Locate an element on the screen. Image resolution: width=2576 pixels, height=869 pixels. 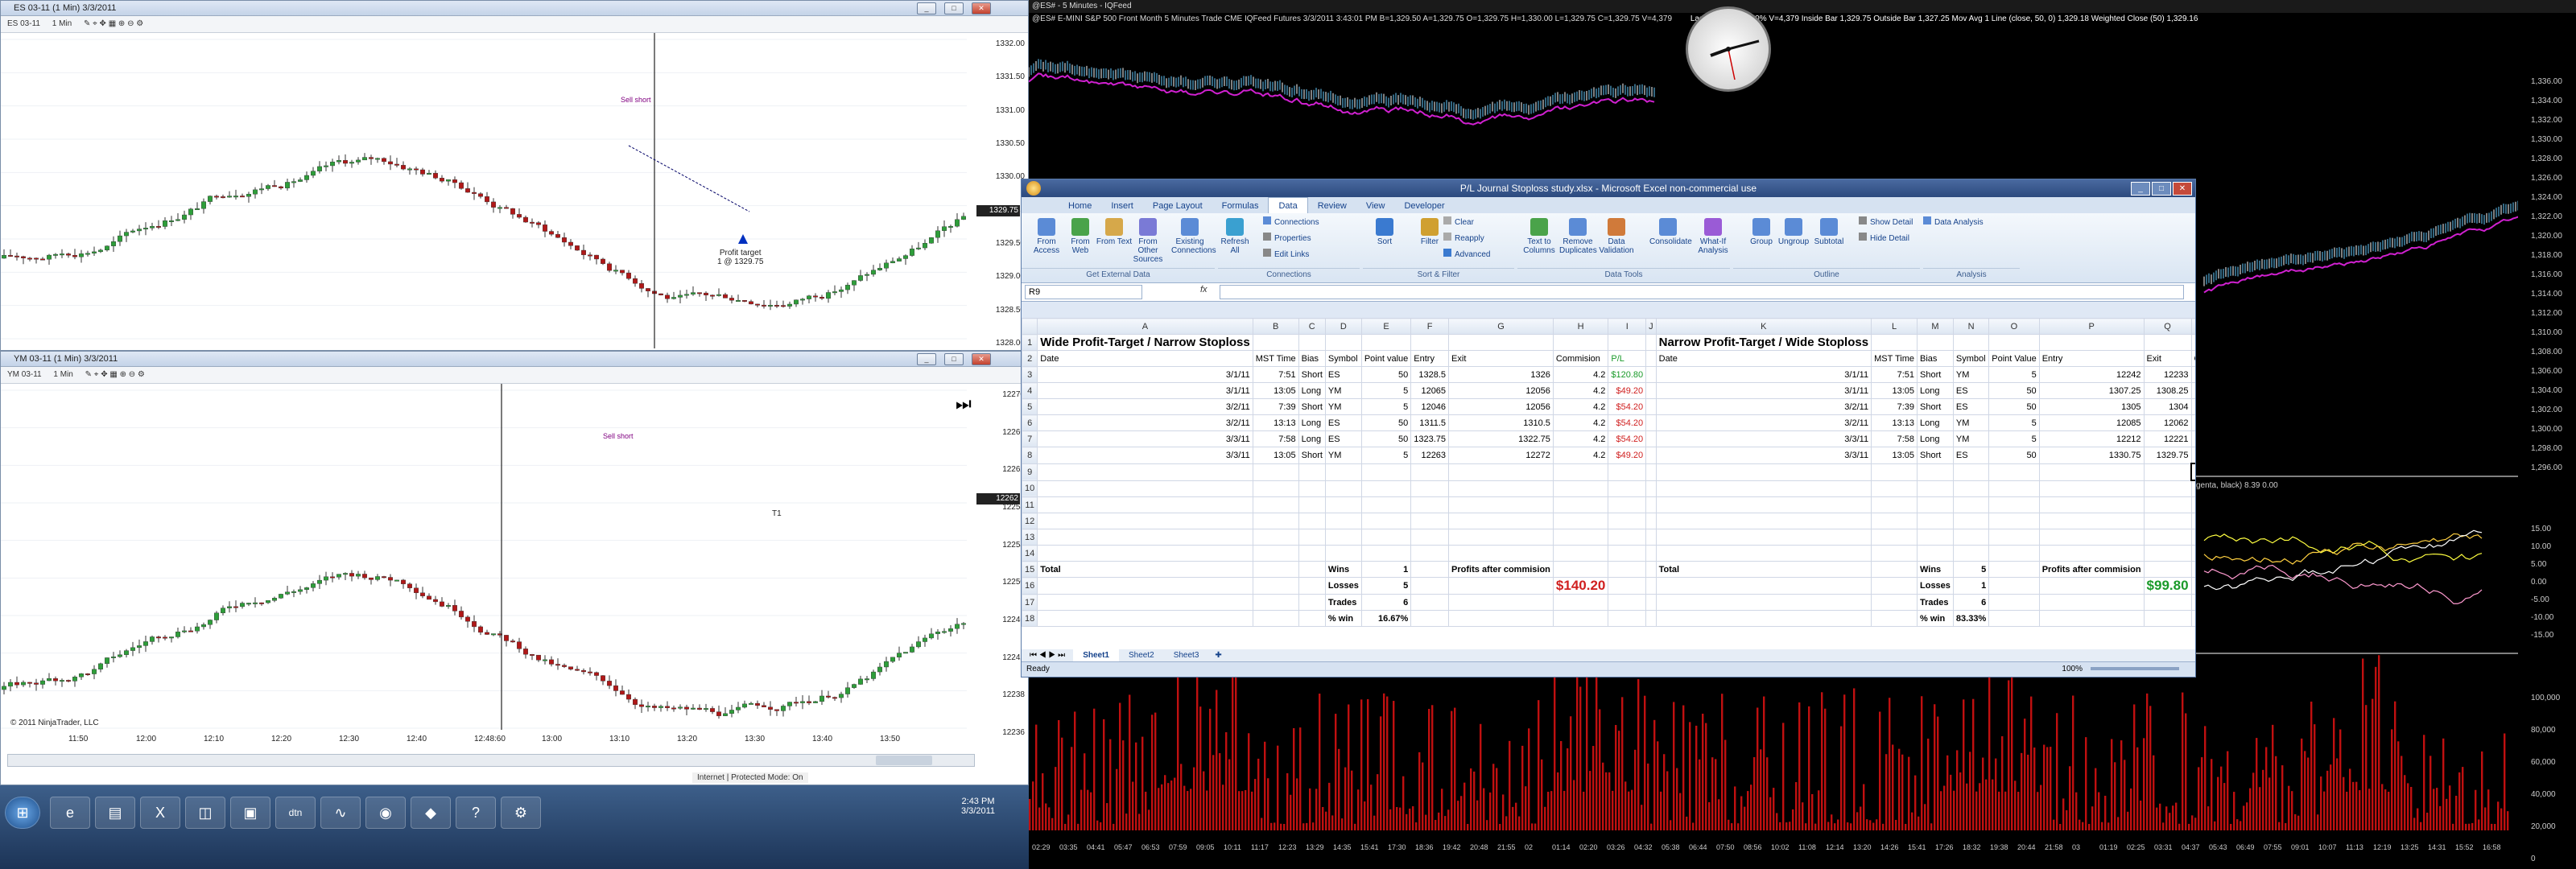
cell: 12062 is located at coordinates (2167, 422).